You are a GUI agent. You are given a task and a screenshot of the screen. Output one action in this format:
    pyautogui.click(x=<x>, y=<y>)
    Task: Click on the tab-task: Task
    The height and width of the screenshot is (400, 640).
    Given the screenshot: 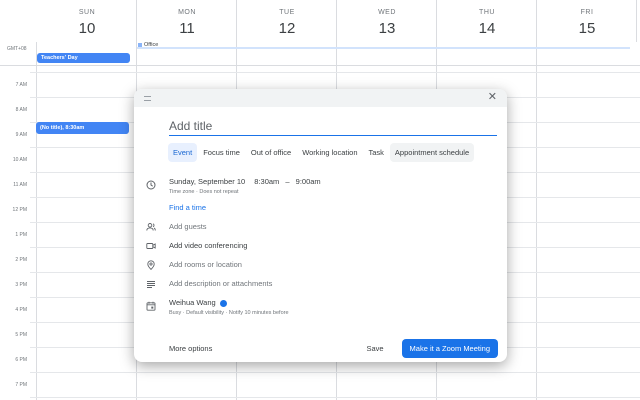 What is the action you would take?
    pyautogui.click(x=376, y=152)
    